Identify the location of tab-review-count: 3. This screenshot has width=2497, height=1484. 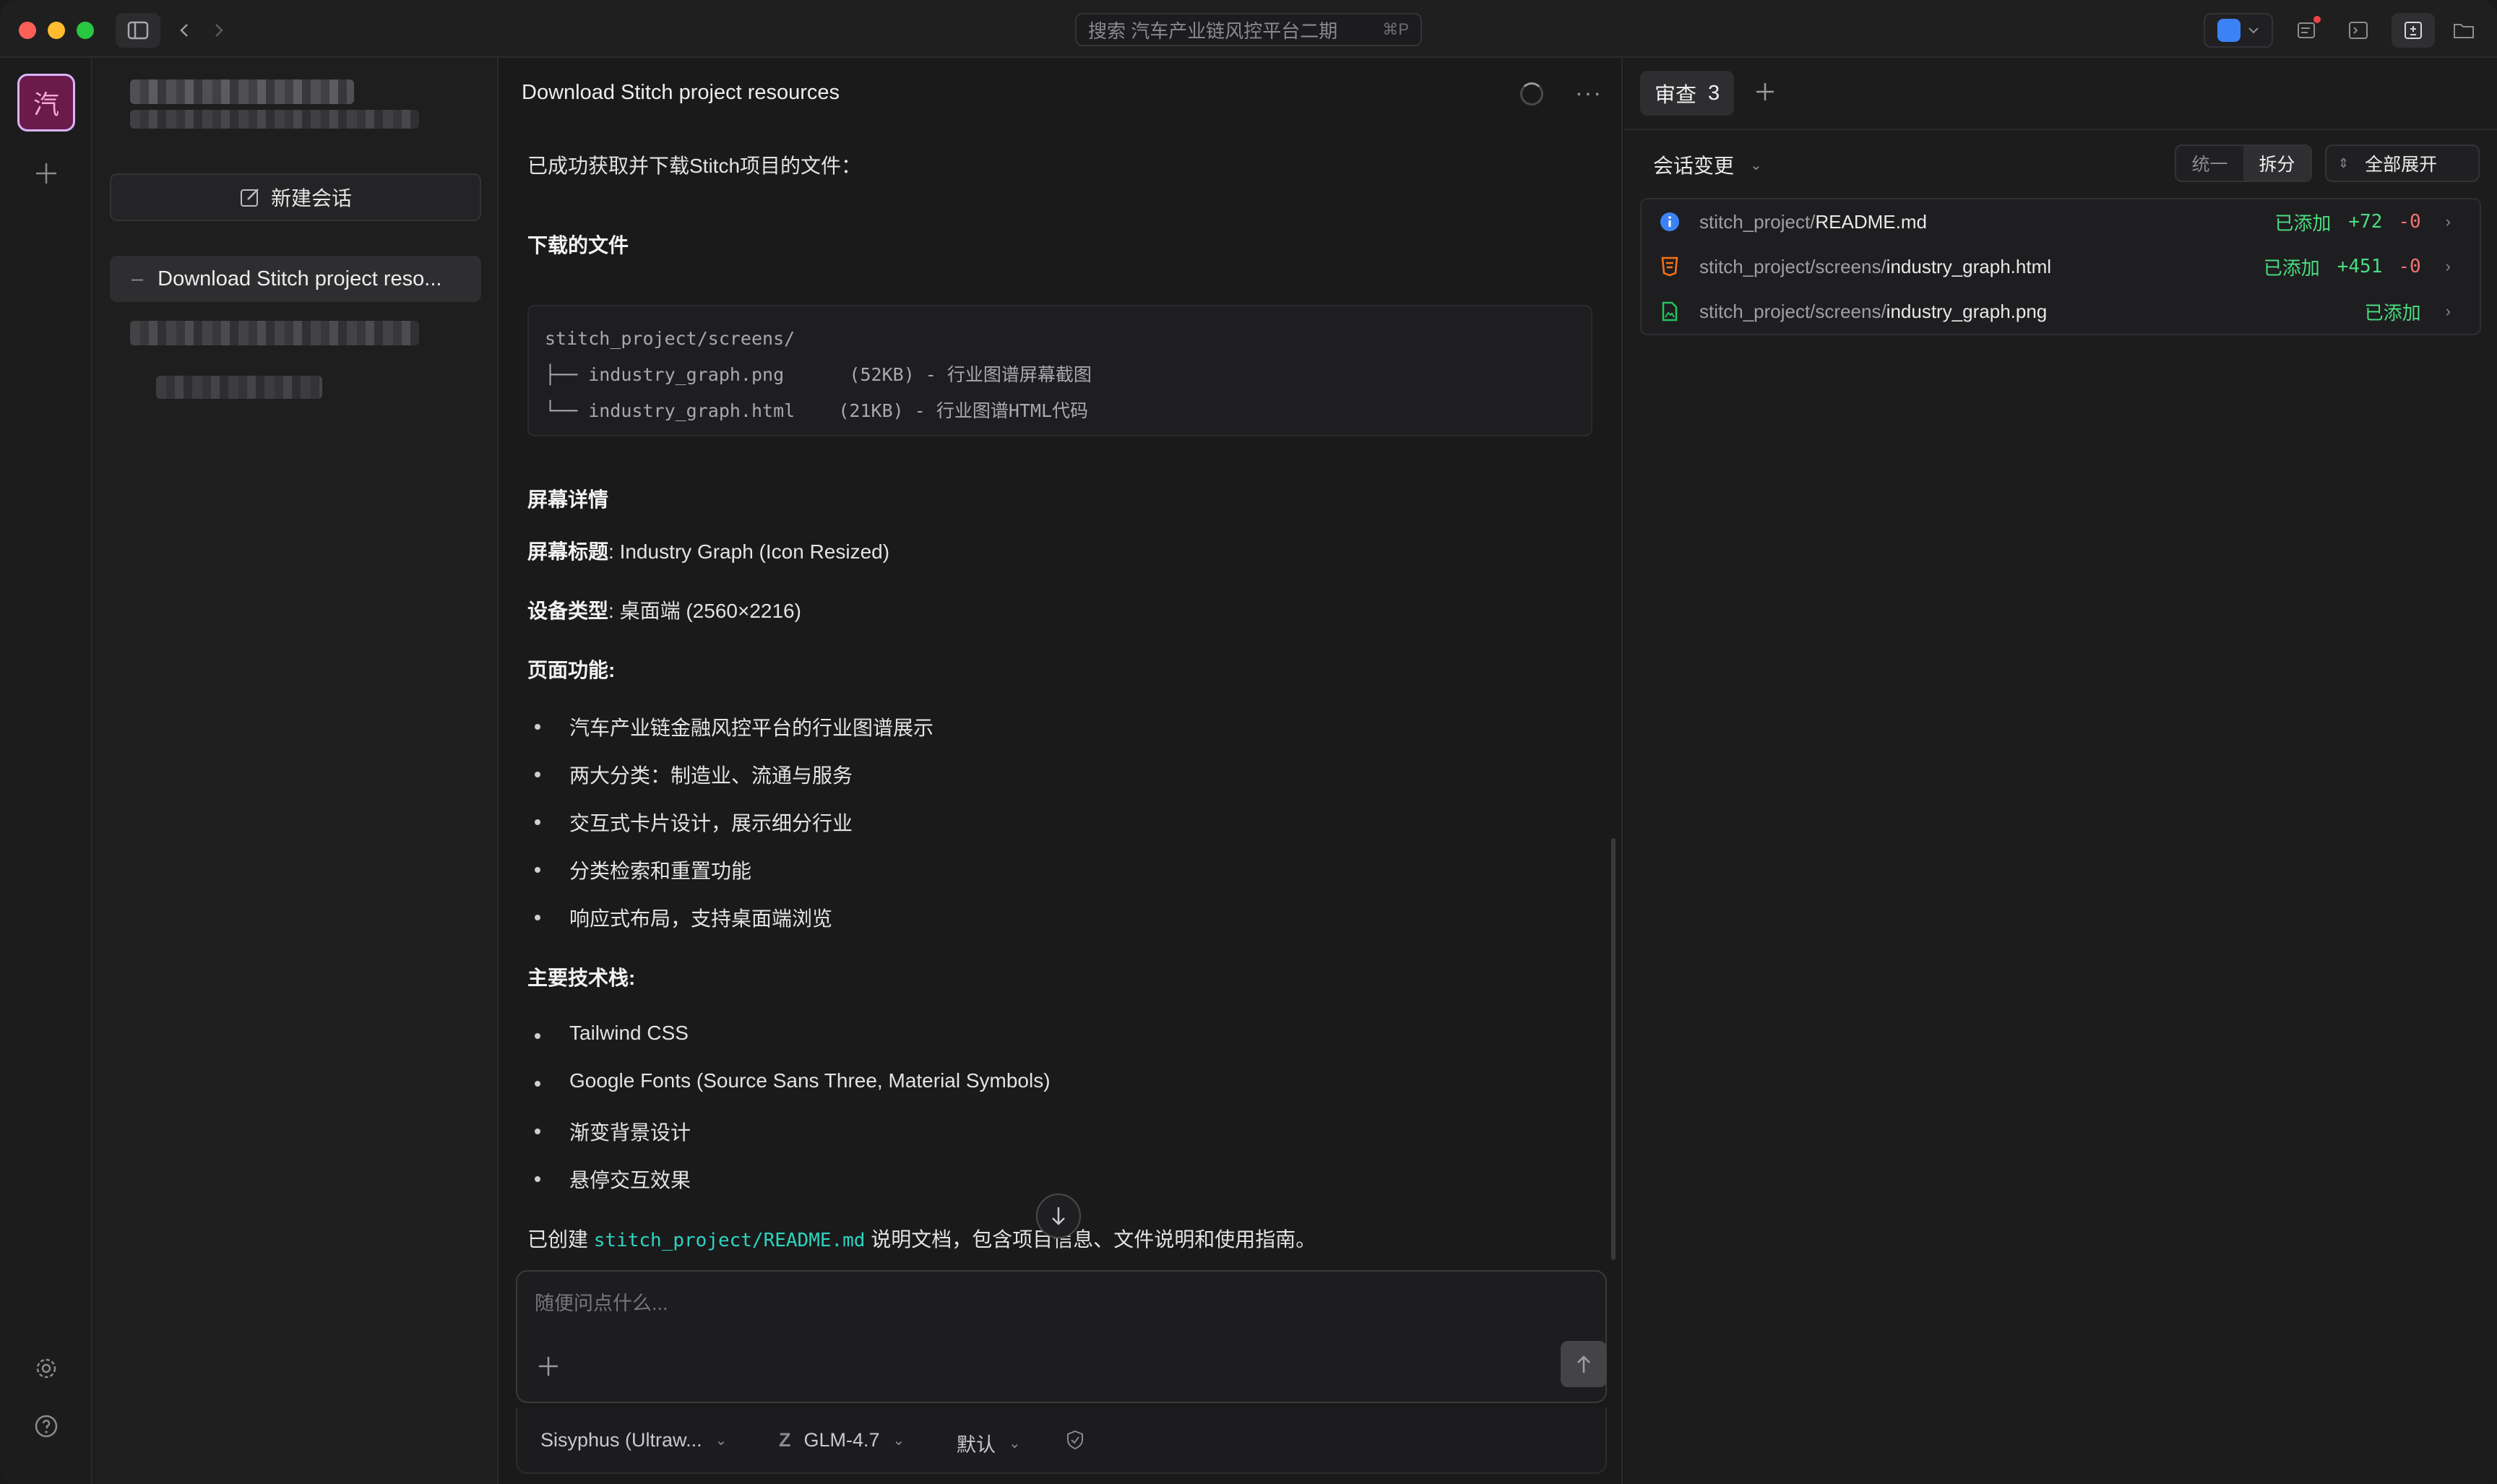
(1714, 93).